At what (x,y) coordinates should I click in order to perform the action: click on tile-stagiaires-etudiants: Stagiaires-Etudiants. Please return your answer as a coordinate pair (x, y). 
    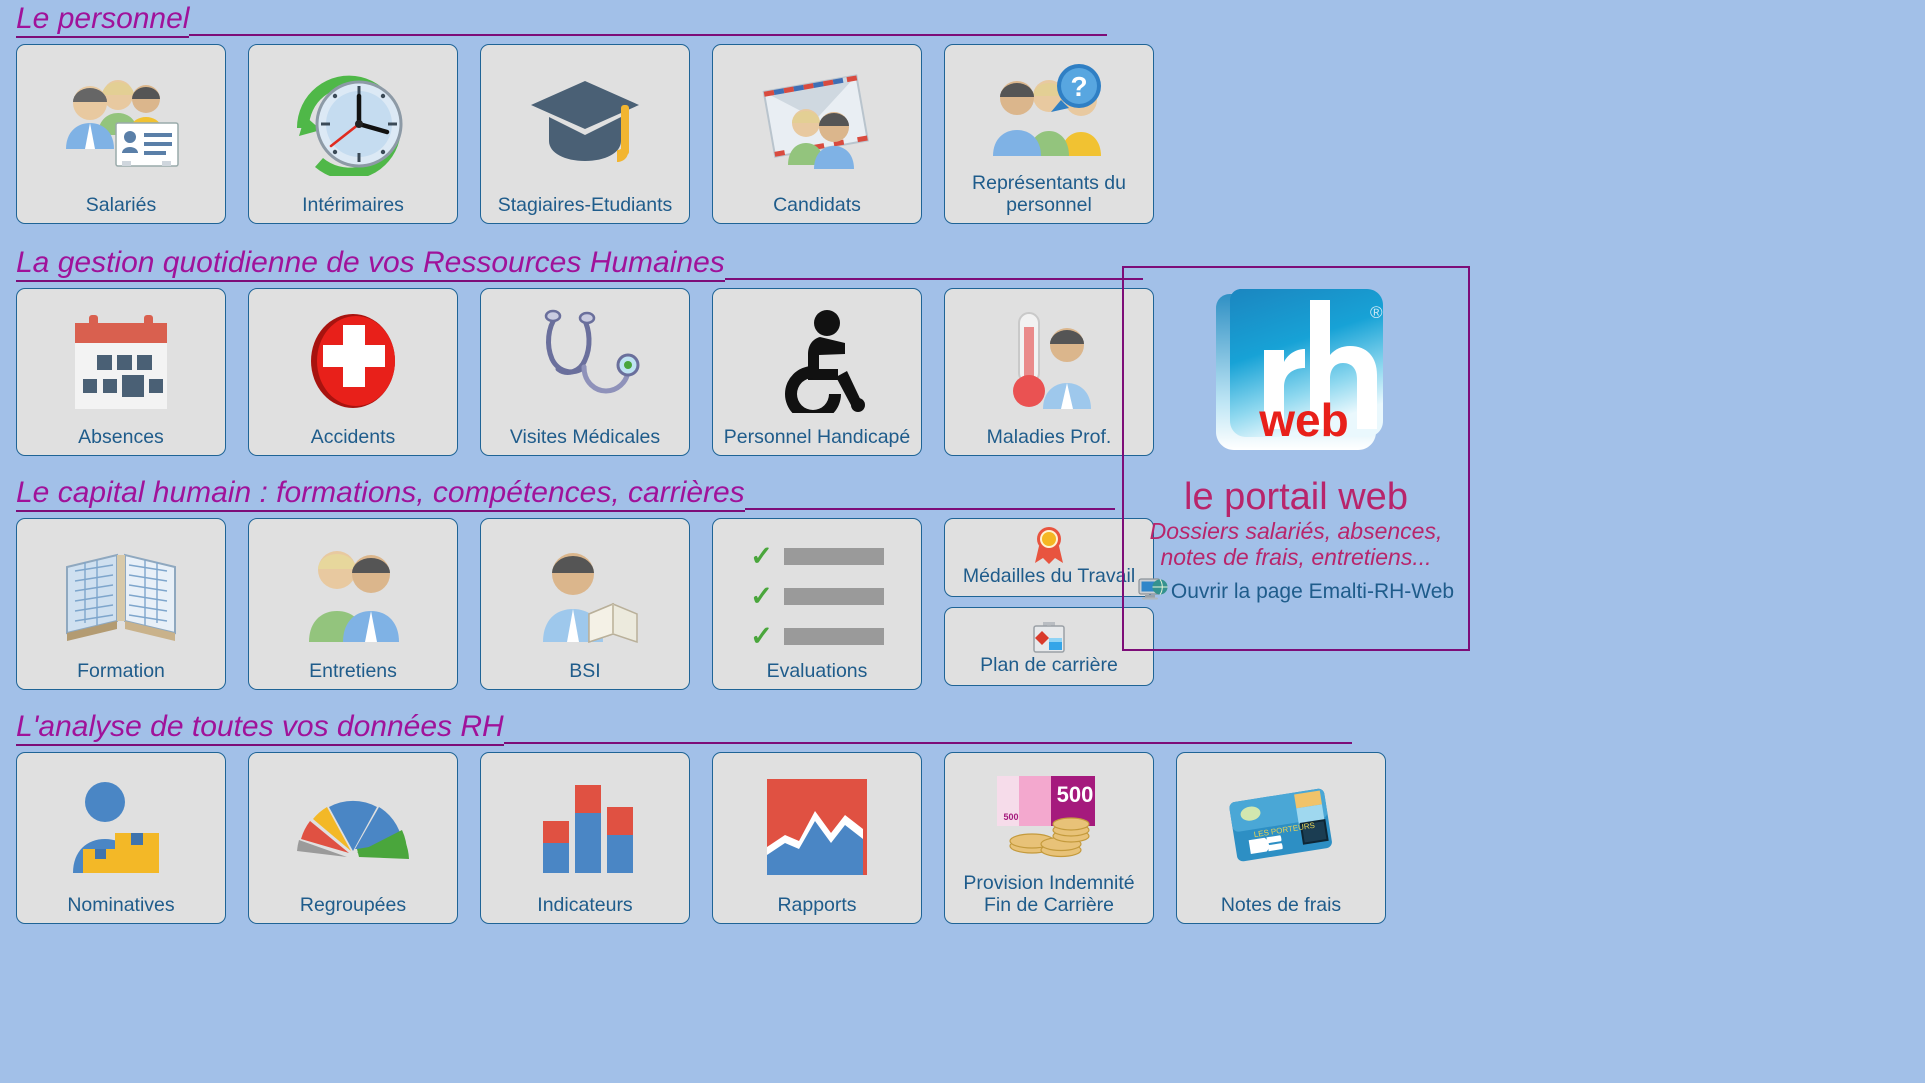
    Looking at the image, I should click on (585, 134).